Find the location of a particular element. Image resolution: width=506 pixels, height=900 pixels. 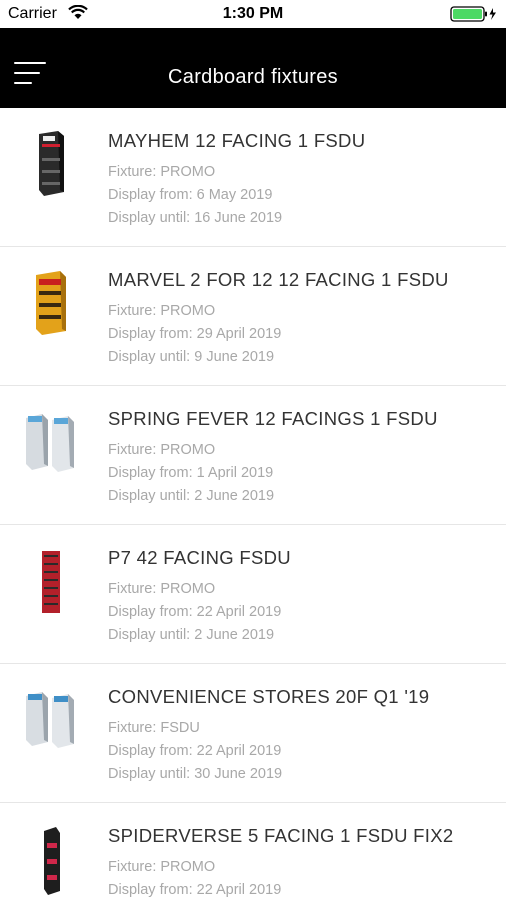

fixture-title: SPIDERVERSE 5 FACING 1 FSDU FIX2 is located at coordinates (281, 835).